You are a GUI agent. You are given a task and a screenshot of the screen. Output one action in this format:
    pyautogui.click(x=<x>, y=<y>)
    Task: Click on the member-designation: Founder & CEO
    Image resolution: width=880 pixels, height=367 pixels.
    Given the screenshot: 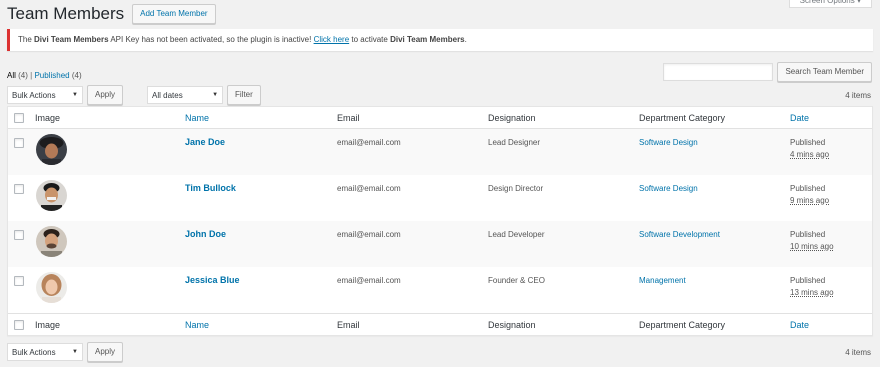 What is the action you would take?
    pyautogui.click(x=516, y=280)
    